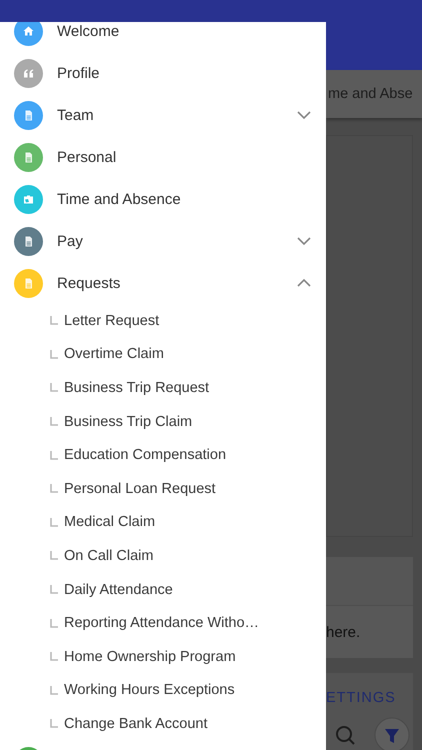  What do you see at coordinates (114, 354) in the screenshot?
I see `submenu-item: Overtime Claim` at bounding box center [114, 354].